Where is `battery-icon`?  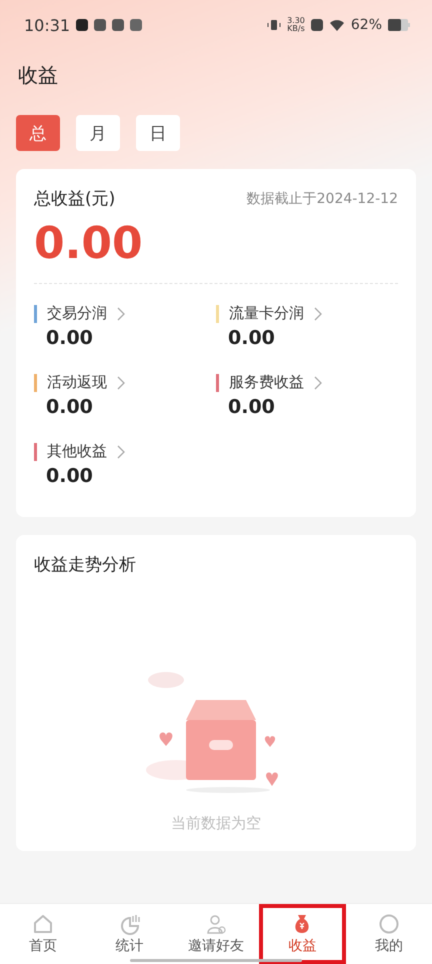 battery-icon is located at coordinates (399, 25).